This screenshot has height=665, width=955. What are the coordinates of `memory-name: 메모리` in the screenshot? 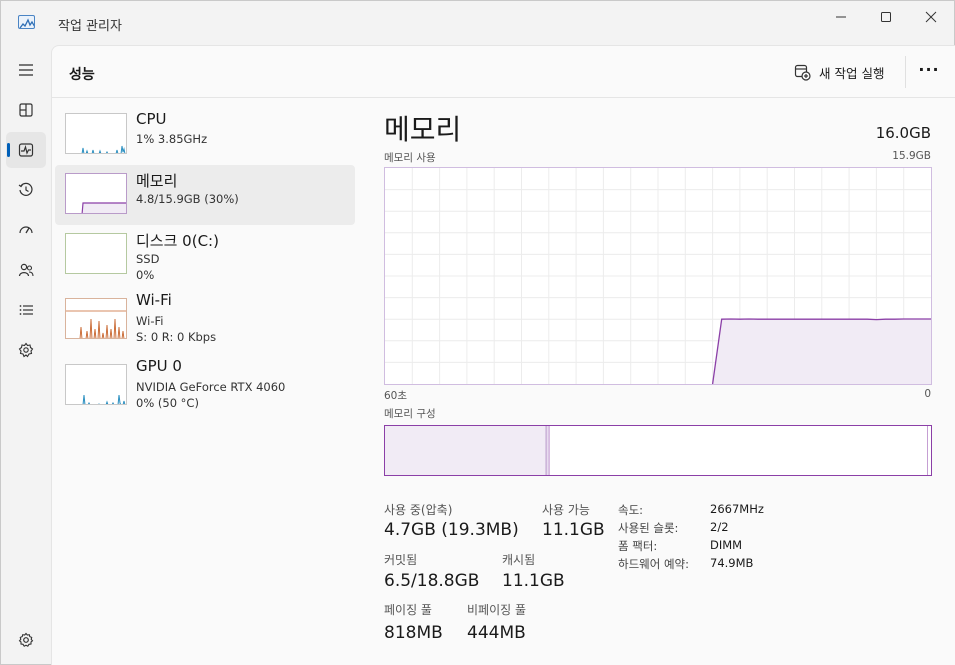 It's located at (157, 181).